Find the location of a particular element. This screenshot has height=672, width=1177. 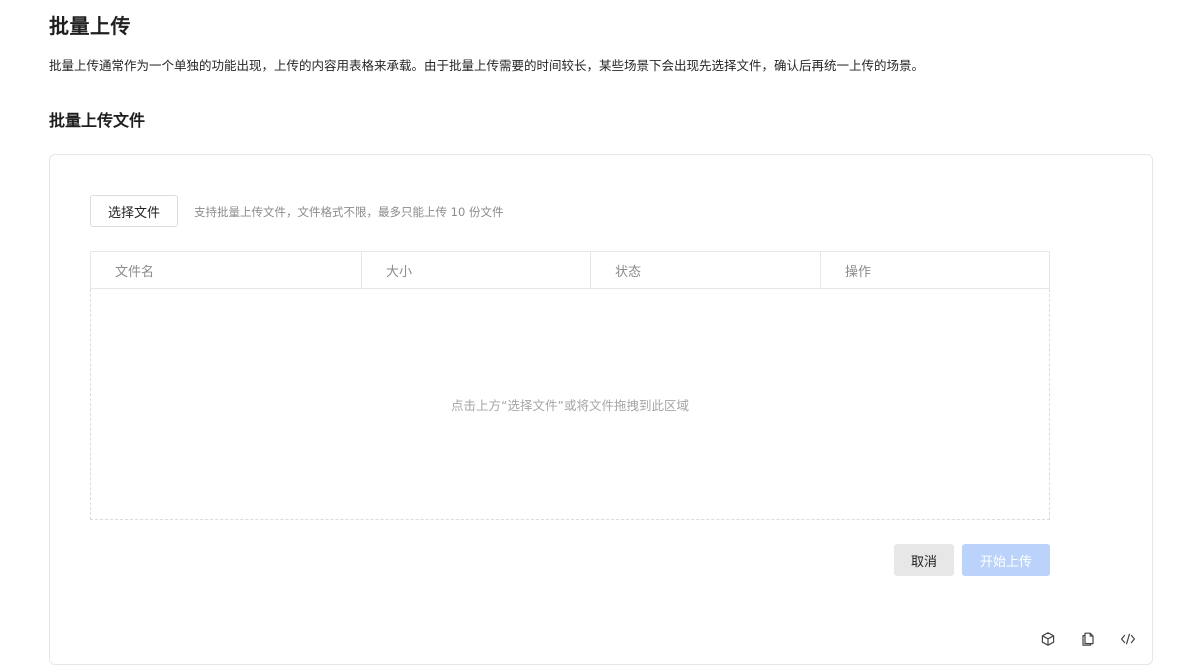

section-title: 批量上传文件 is located at coordinates (97, 120).